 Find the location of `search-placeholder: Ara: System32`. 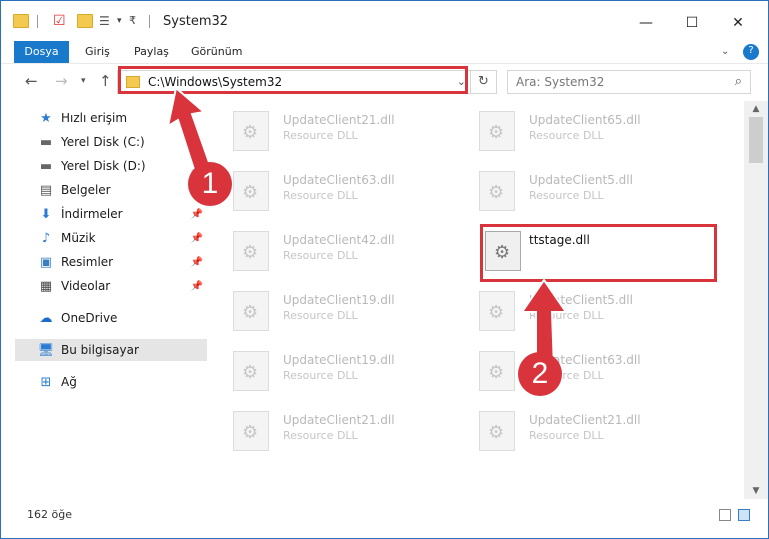

search-placeholder: Ara: System32 is located at coordinates (560, 82).